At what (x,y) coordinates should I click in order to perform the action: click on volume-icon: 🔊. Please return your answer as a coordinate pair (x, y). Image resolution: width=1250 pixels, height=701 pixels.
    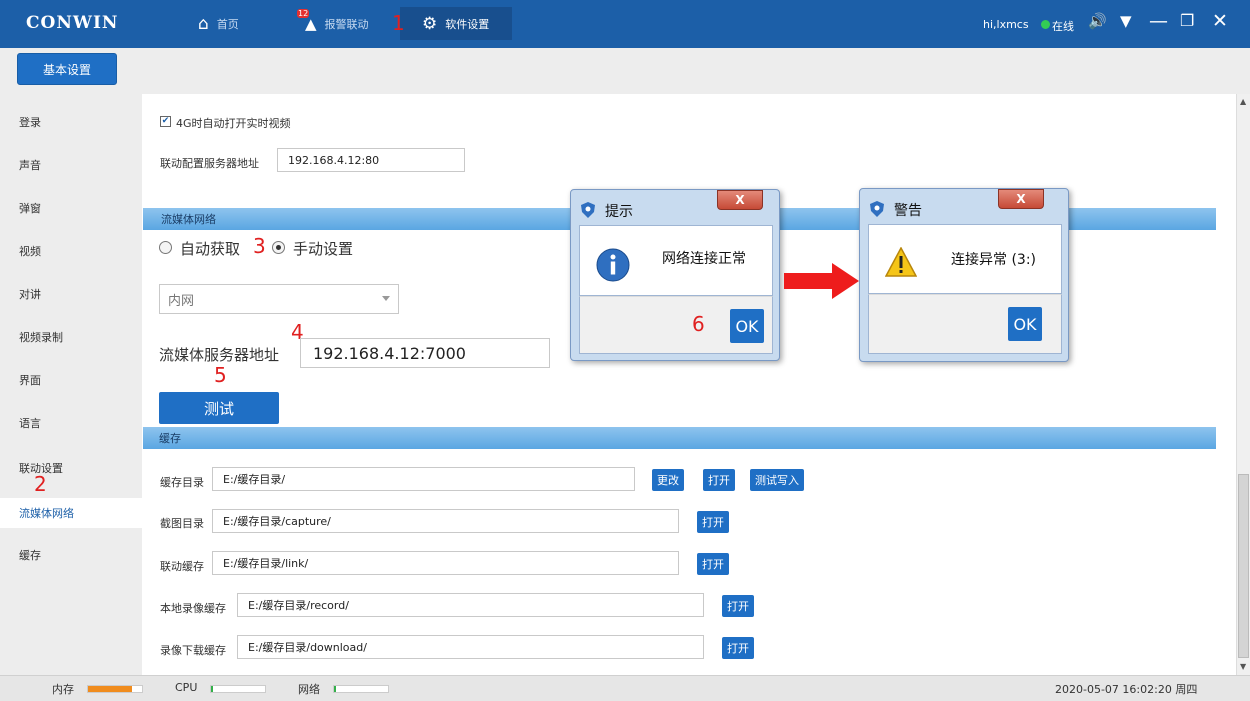
    Looking at the image, I should click on (1097, 21).